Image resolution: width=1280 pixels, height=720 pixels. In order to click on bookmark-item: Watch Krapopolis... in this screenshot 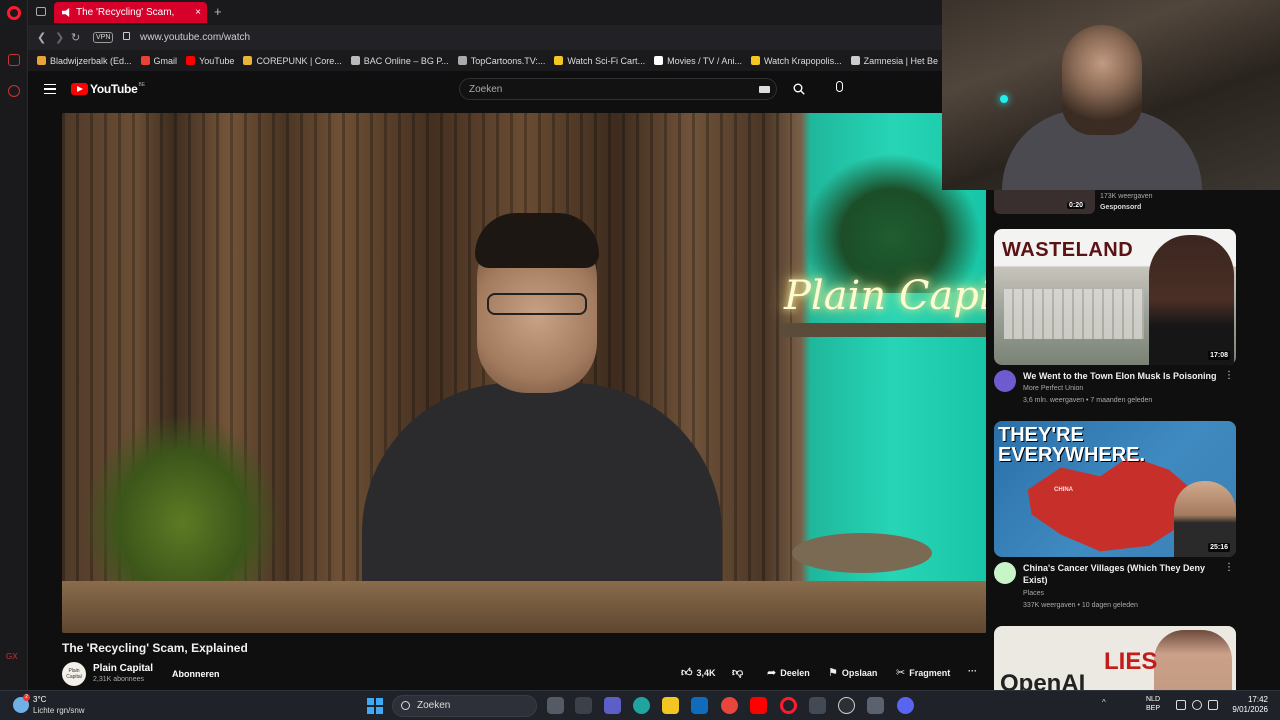, I will do `click(796, 61)`.